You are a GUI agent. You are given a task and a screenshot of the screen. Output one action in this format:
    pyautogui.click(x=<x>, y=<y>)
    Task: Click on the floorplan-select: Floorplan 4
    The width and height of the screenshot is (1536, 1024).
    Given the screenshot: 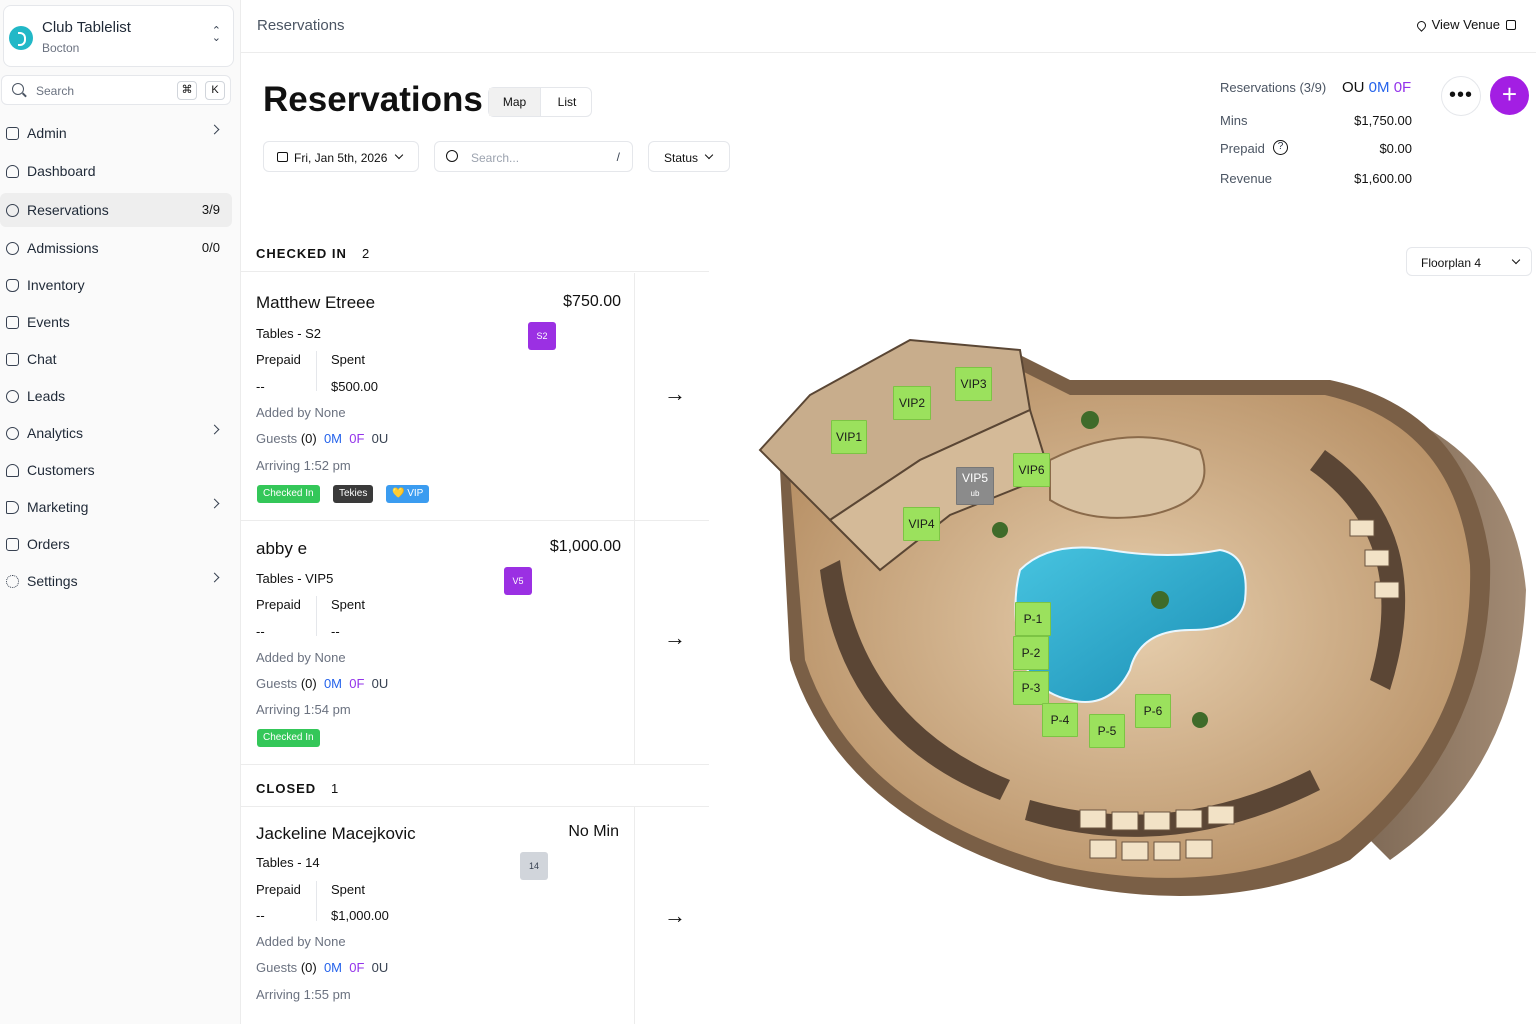 What is the action you would take?
    pyautogui.click(x=1469, y=261)
    